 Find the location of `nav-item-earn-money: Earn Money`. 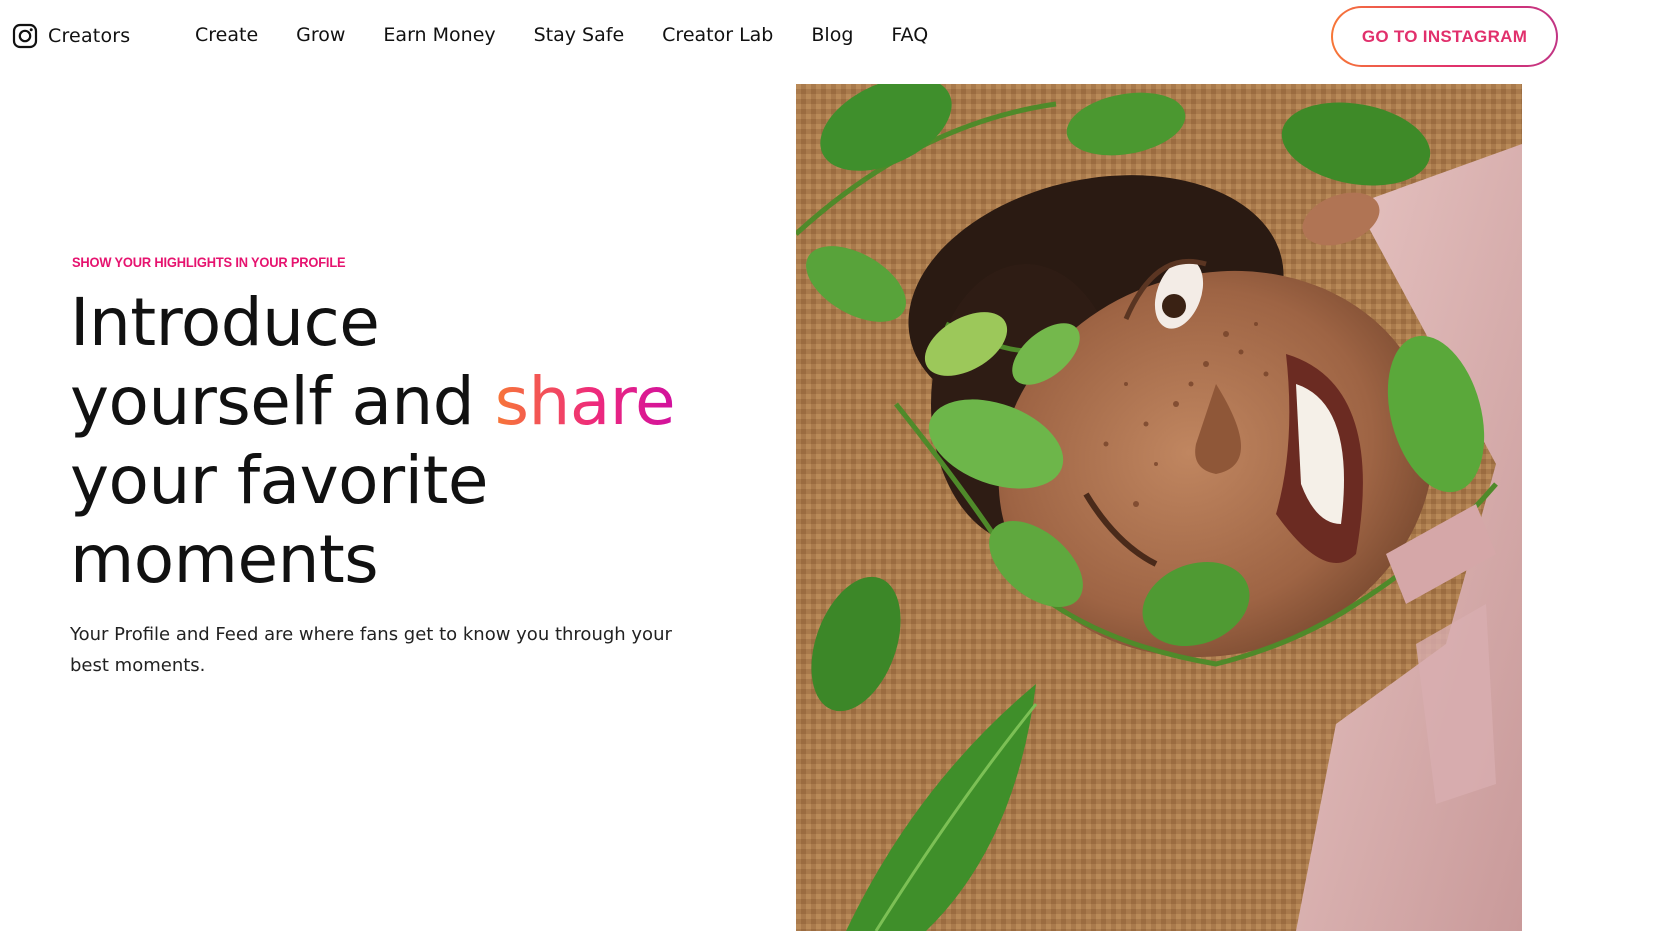

nav-item-earn-money: Earn Money is located at coordinates (439, 35).